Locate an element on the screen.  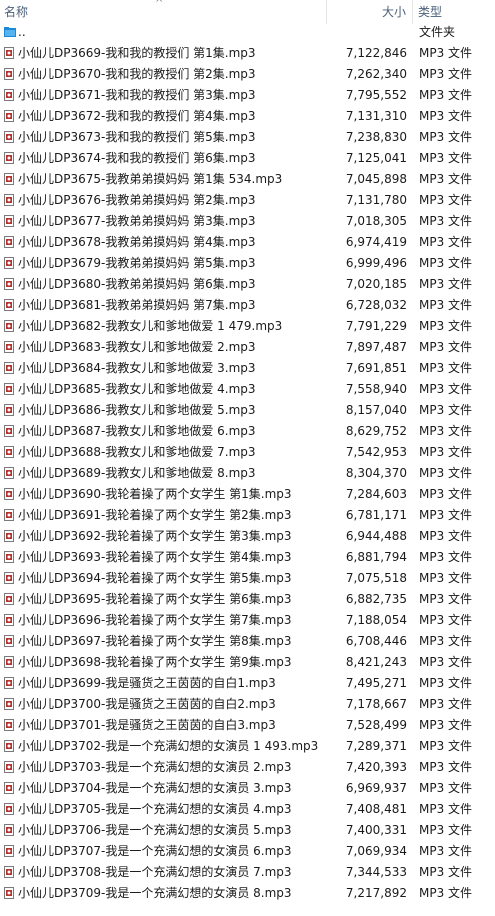
file-row: 小仙儿DP3681-我教弟弟摸妈妈 第7集.mp3 6,728,032 MP3 文件 is located at coordinates (247, 305).